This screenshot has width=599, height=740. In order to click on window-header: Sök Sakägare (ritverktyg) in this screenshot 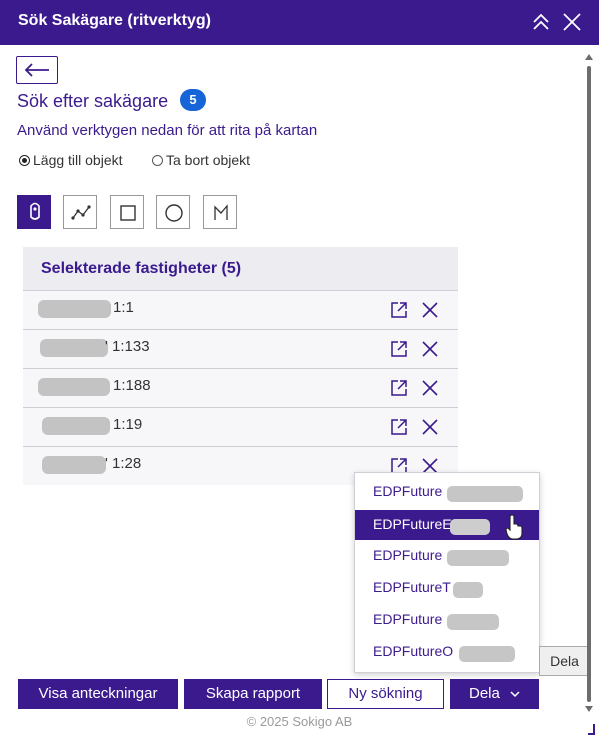, I will do `click(299, 22)`.